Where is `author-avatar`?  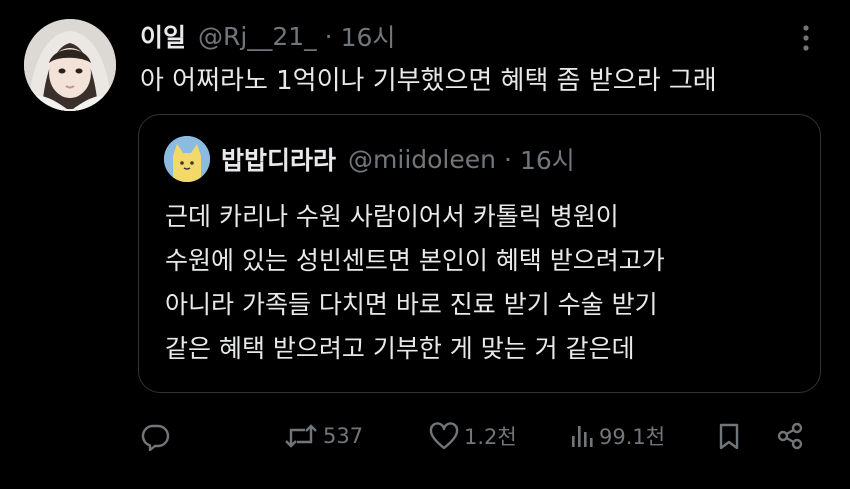
author-avatar is located at coordinates (70, 65).